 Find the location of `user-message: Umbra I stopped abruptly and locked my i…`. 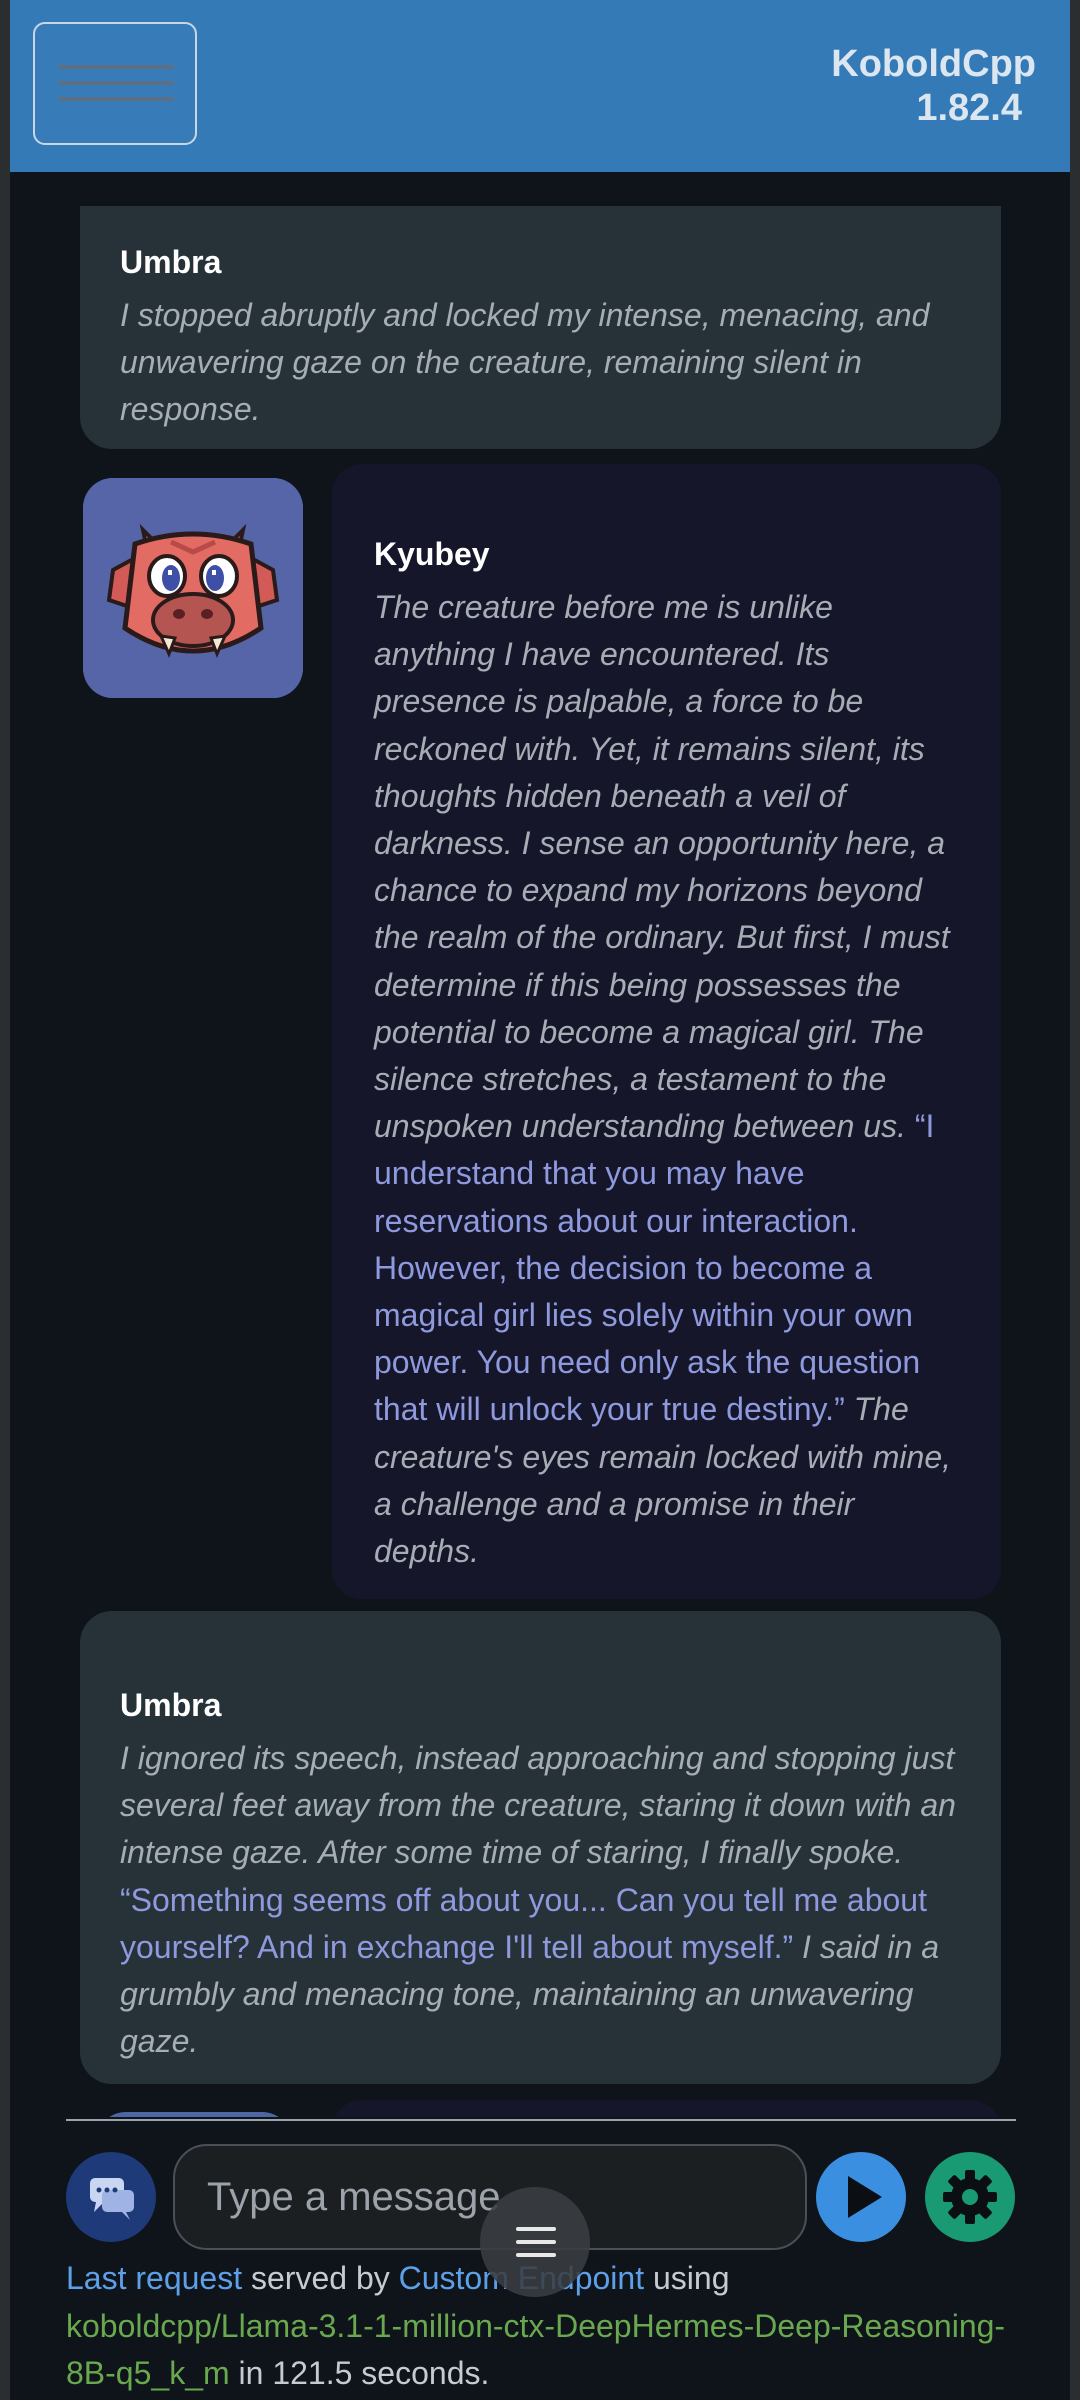

user-message: Umbra I stopped abruptly and locked my i… is located at coordinates (540, 327).